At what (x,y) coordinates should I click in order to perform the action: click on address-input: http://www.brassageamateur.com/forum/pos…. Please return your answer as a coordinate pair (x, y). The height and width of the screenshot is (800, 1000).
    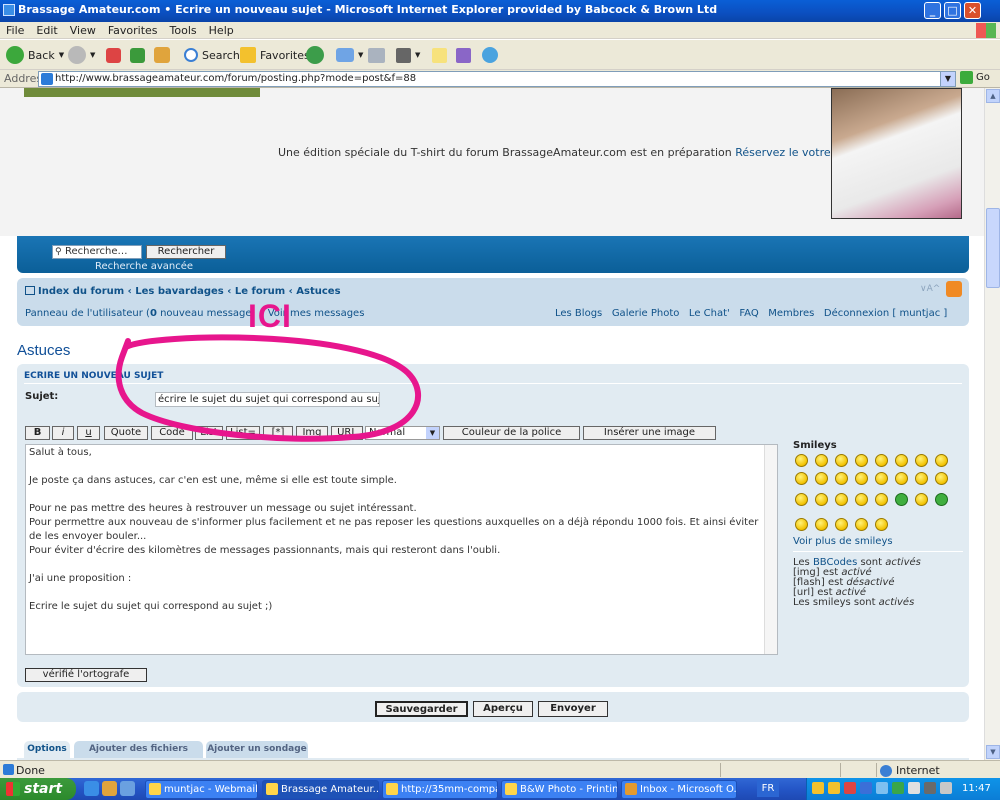
    Looking at the image, I should click on (497, 79).